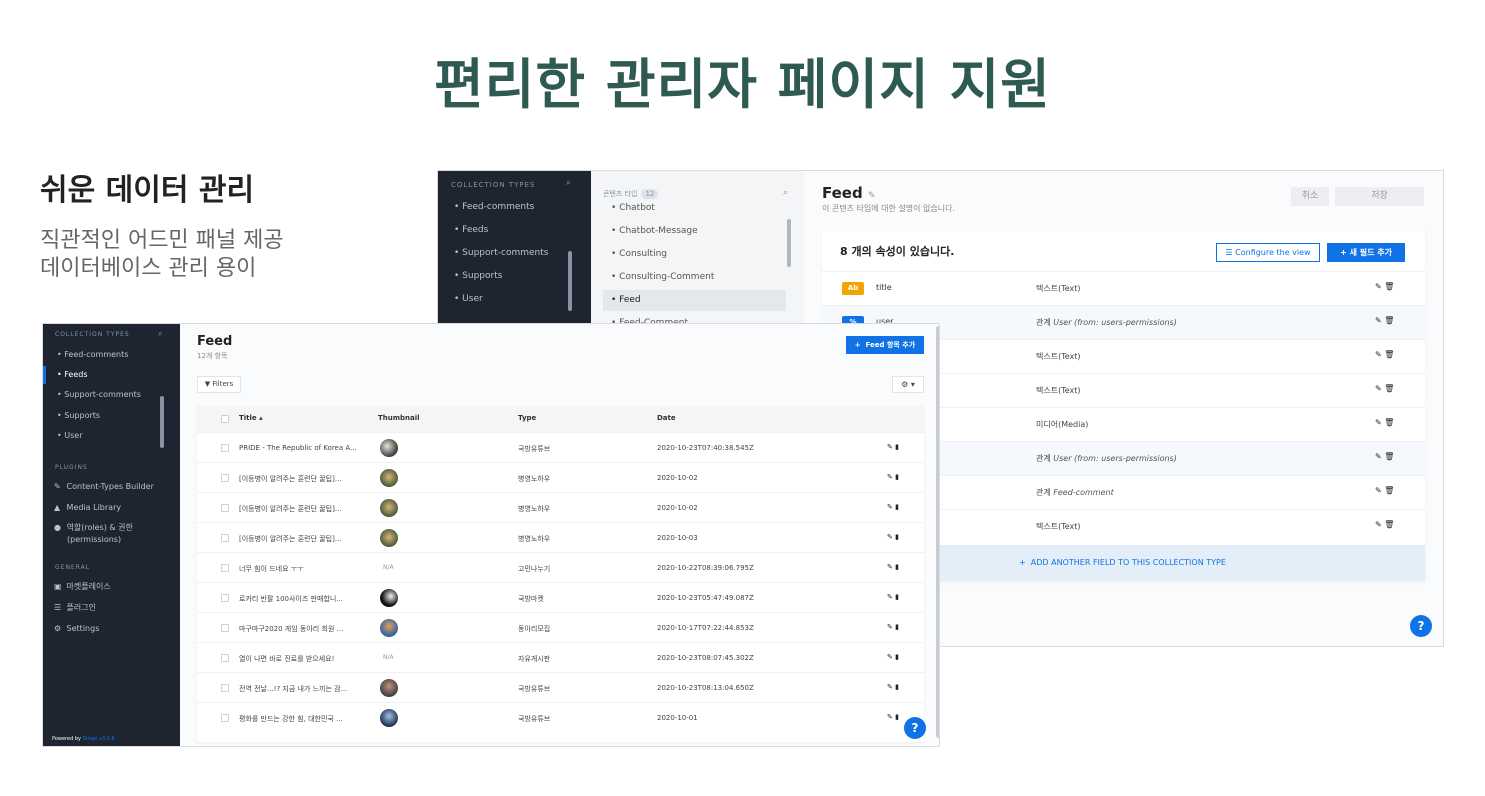 This screenshot has width=1485, height=796. I want to click on column-type: Type, so click(527, 418).